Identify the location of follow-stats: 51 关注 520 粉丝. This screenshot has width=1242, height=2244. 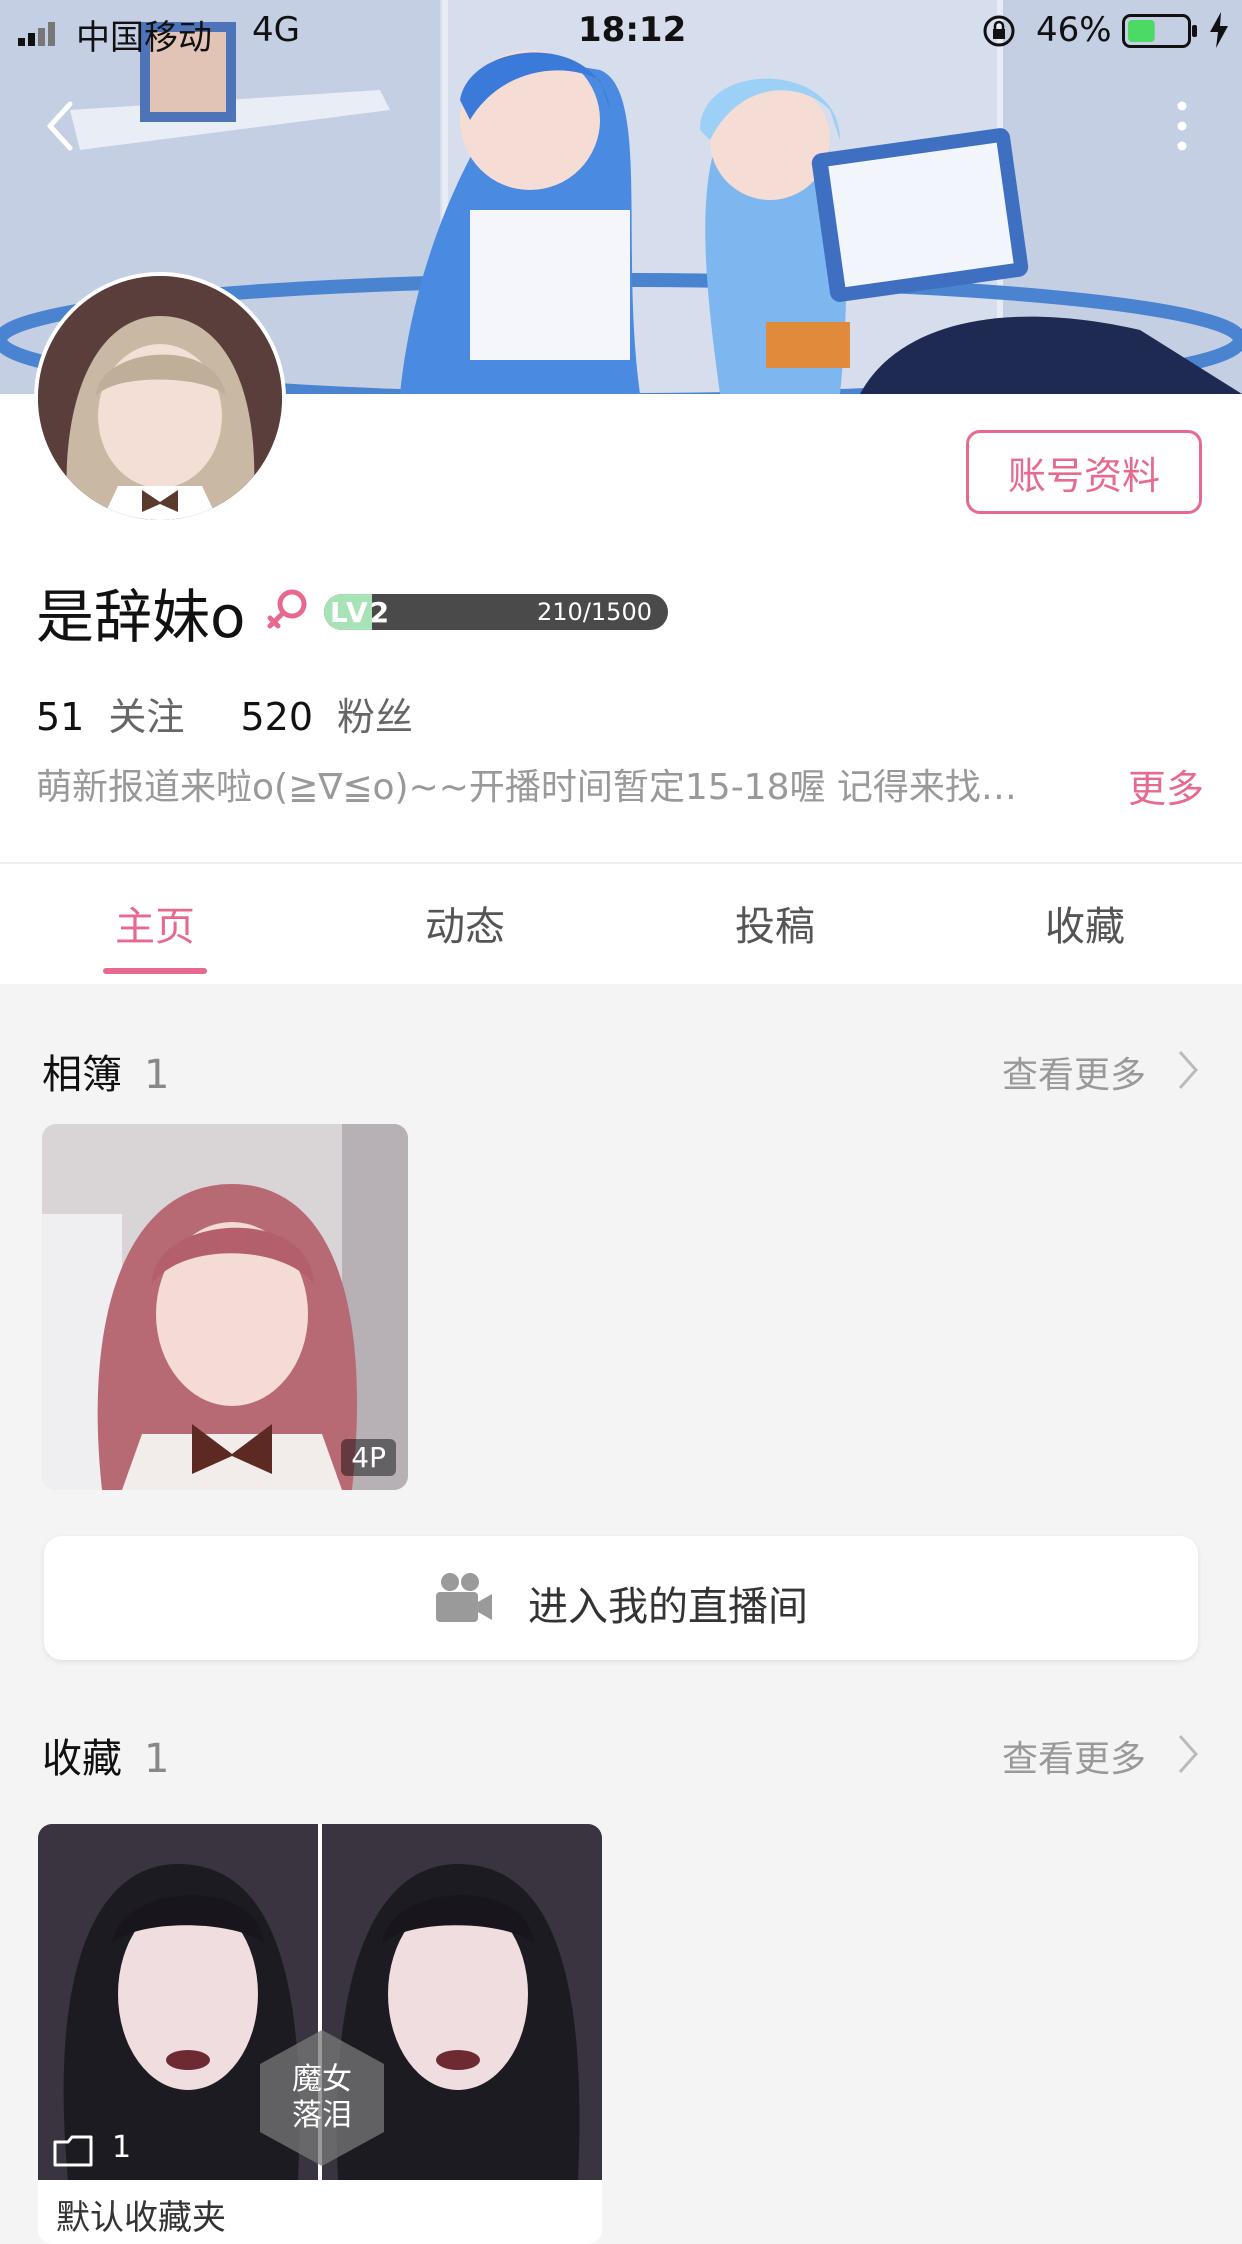
(224, 713).